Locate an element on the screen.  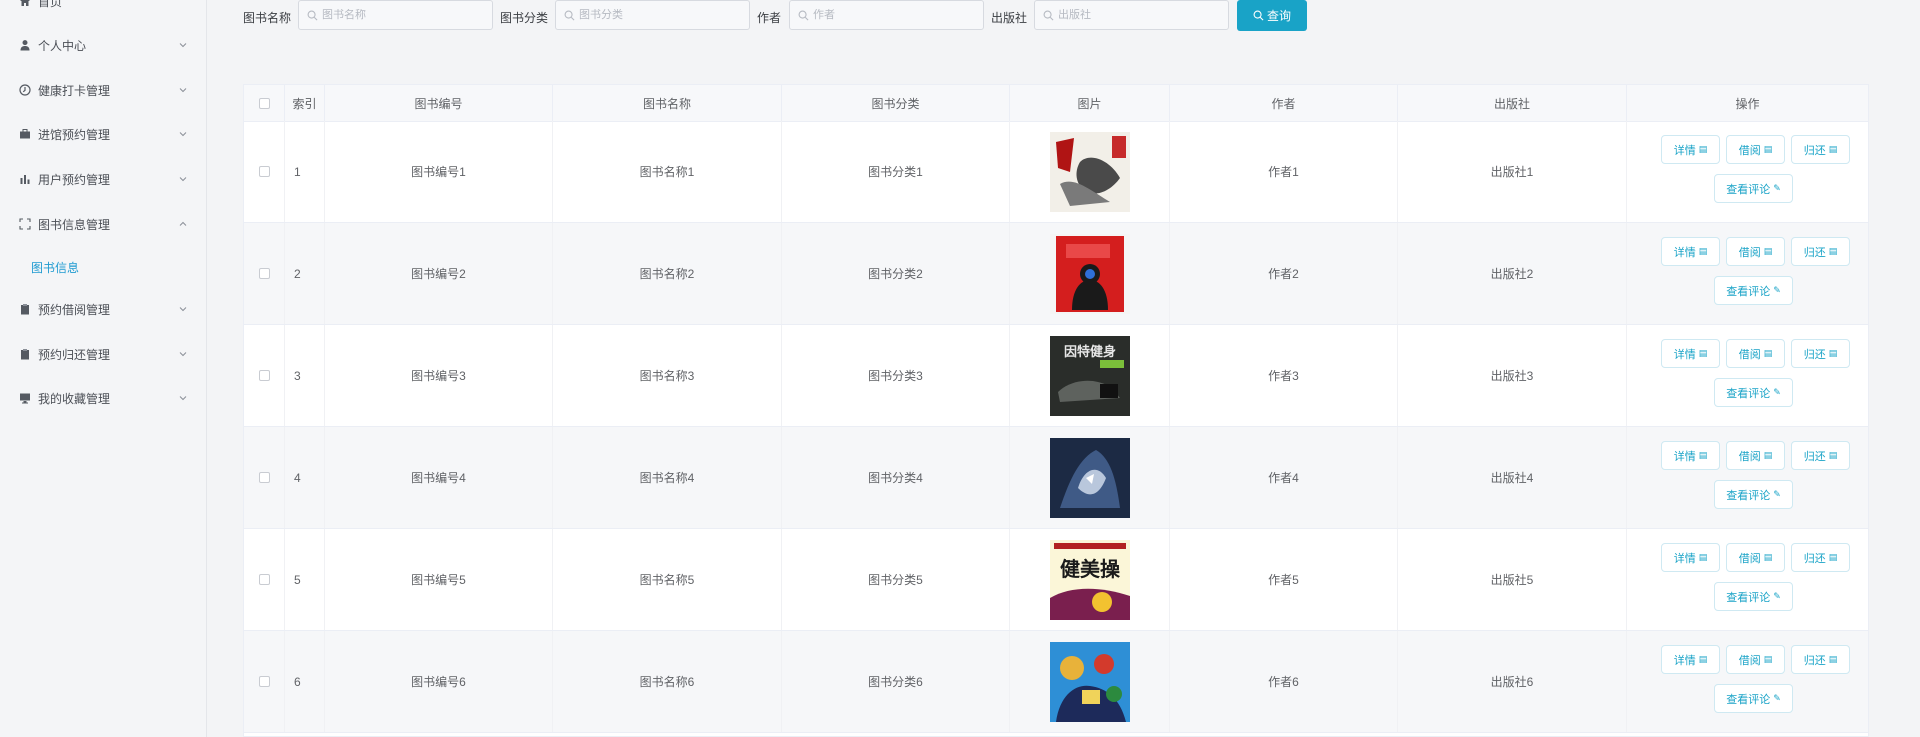
return-label: 归还 is located at coordinates (1814, 354).